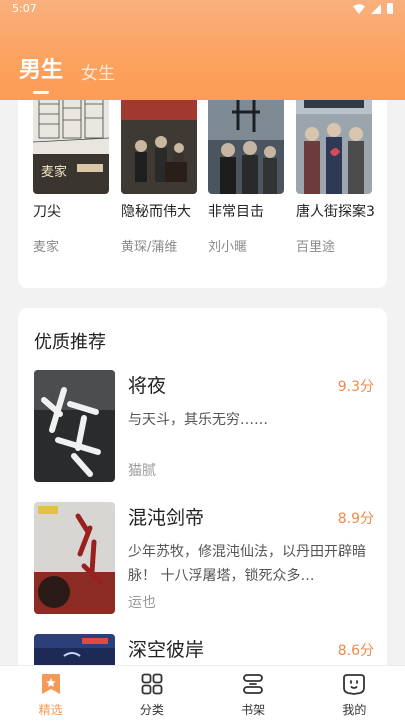 The width and height of the screenshot is (405, 721). What do you see at coordinates (355, 387) in the screenshot?
I see `book-score: 9.3分` at bounding box center [355, 387].